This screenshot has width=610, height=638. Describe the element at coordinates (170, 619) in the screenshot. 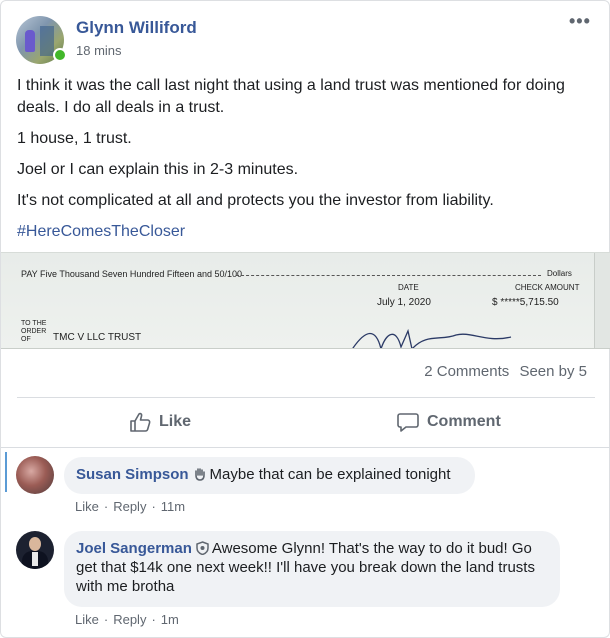

I see `comment-time: 1m` at that location.